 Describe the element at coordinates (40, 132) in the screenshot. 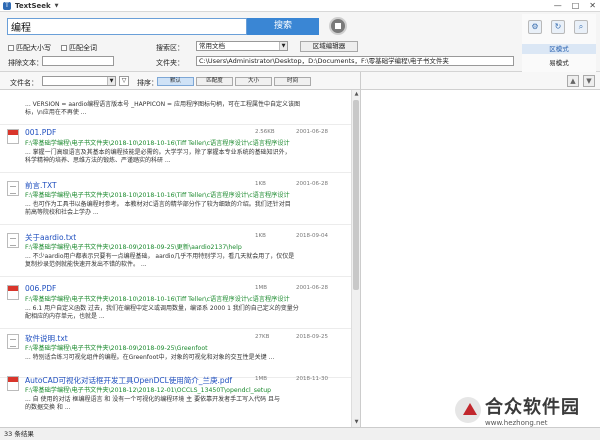

I see `result-file-name: 001.PDF` at that location.